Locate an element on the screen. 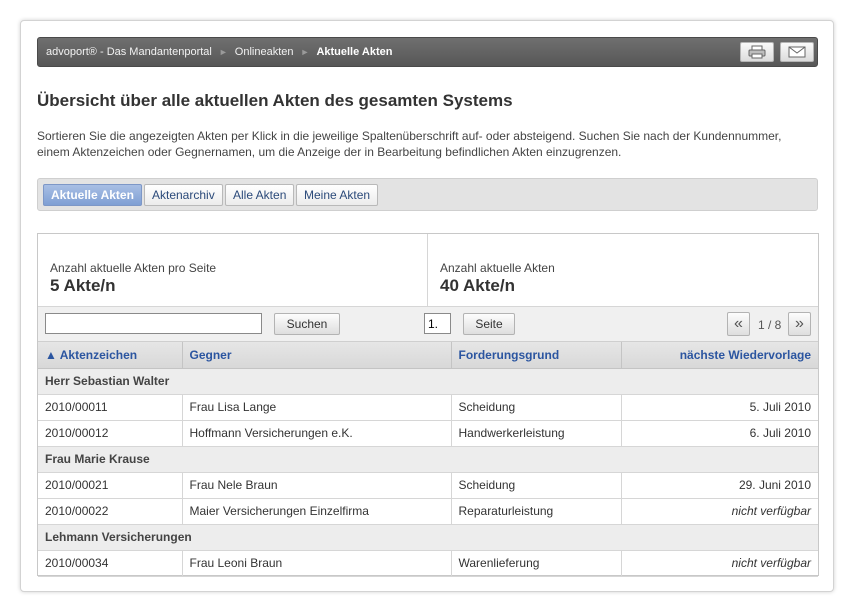  search-row: Suchen Seite « 1 / 8 » is located at coordinates (428, 324).